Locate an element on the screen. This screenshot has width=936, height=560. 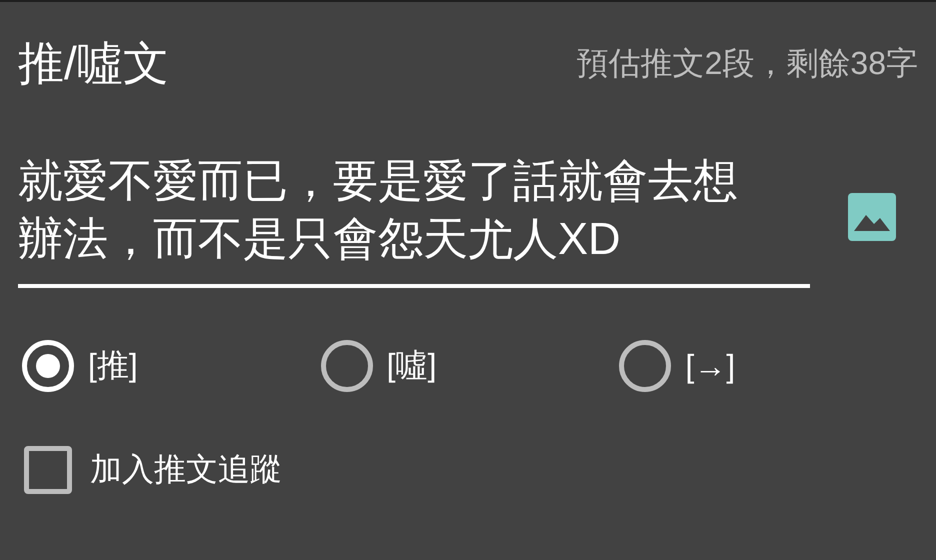
checkbox-label: 加入推文追蹤 is located at coordinates (186, 469).